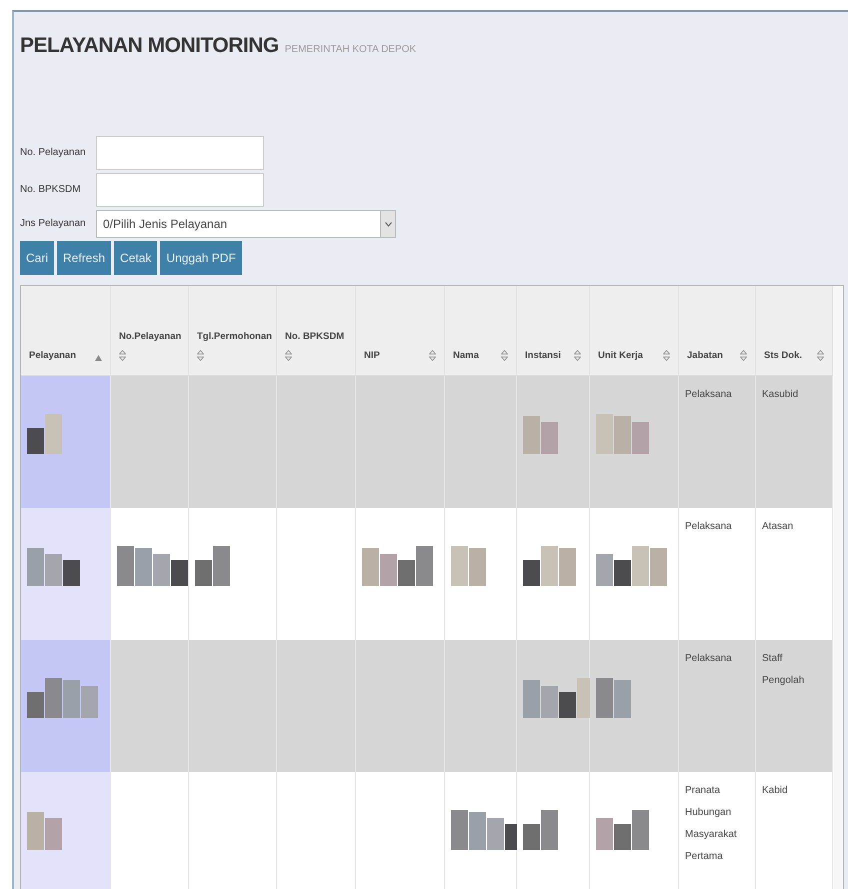 This screenshot has width=848, height=889. Describe the element at coordinates (717, 331) in the screenshot. I see `column-header: Jabatan` at that location.